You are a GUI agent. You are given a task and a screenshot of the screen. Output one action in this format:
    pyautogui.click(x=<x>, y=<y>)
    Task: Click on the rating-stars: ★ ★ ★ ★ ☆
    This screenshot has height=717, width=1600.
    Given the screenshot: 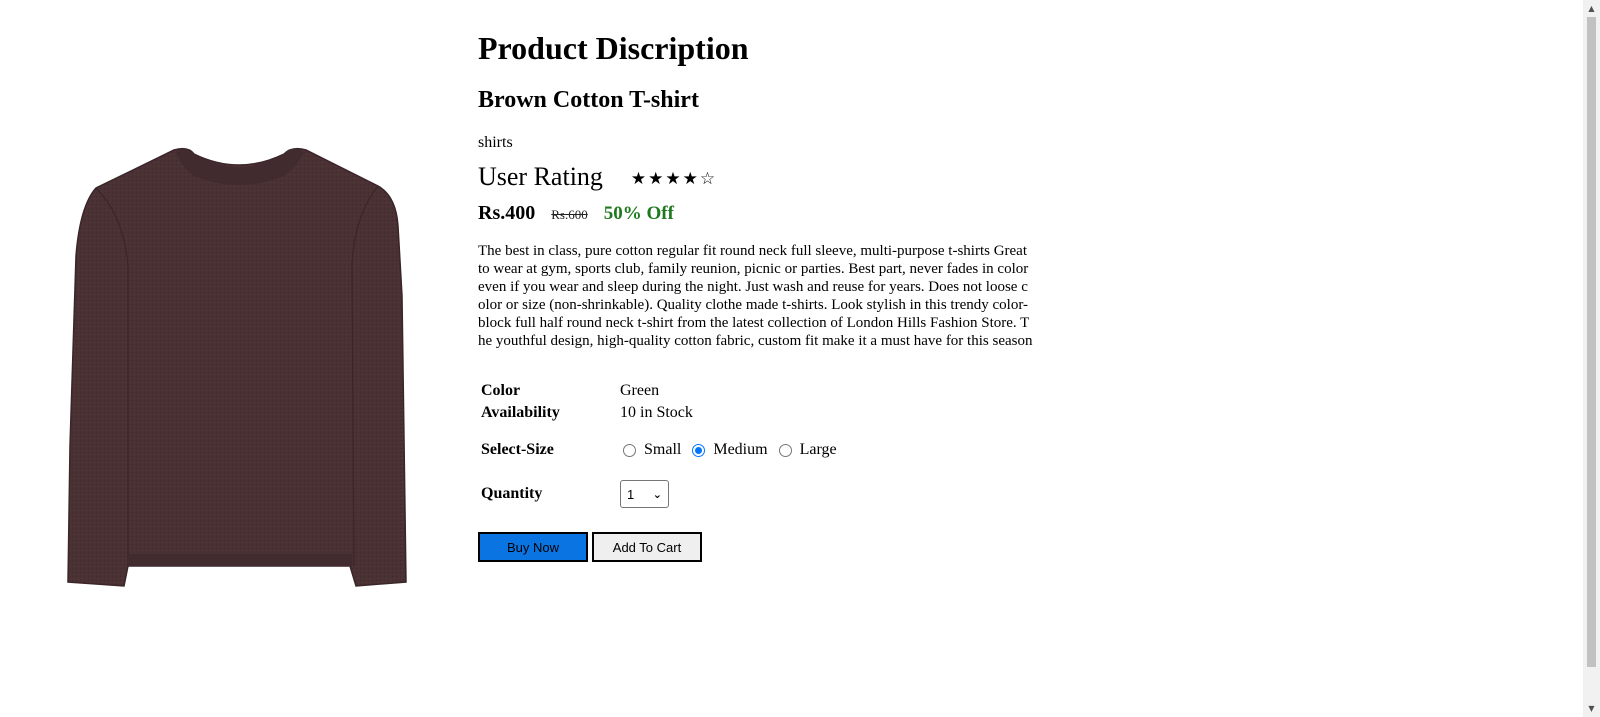 What is the action you would take?
    pyautogui.click(x=673, y=178)
    